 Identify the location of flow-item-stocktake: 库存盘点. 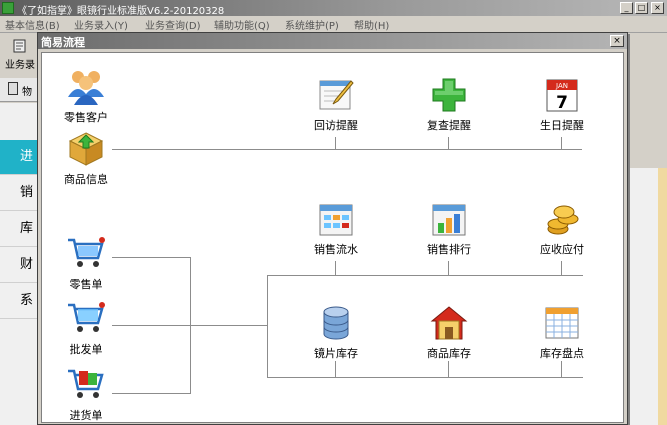
(562, 333).